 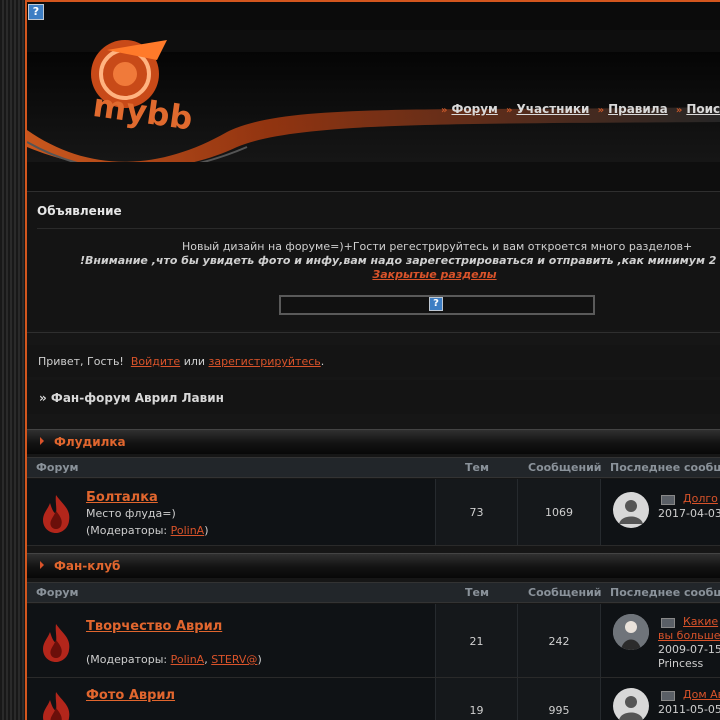 I want to click on forum-row-photos: Фото Аврил 19 995 Дом Ав 2011-05-05, so click(x=373, y=699).